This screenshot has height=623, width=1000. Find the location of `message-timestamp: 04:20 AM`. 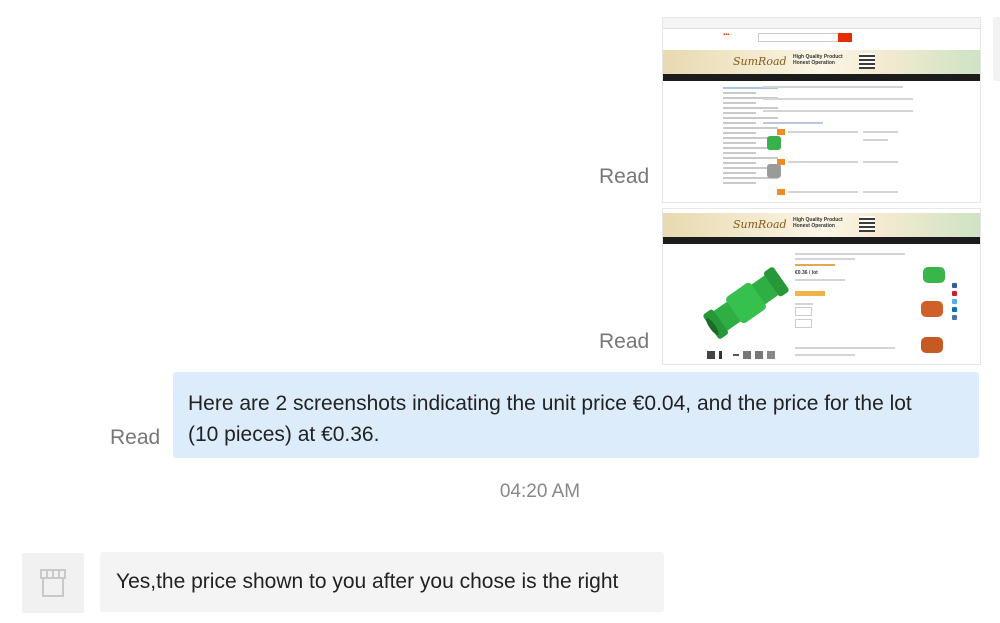

message-timestamp: 04:20 AM is located at coordinates (540, 491).